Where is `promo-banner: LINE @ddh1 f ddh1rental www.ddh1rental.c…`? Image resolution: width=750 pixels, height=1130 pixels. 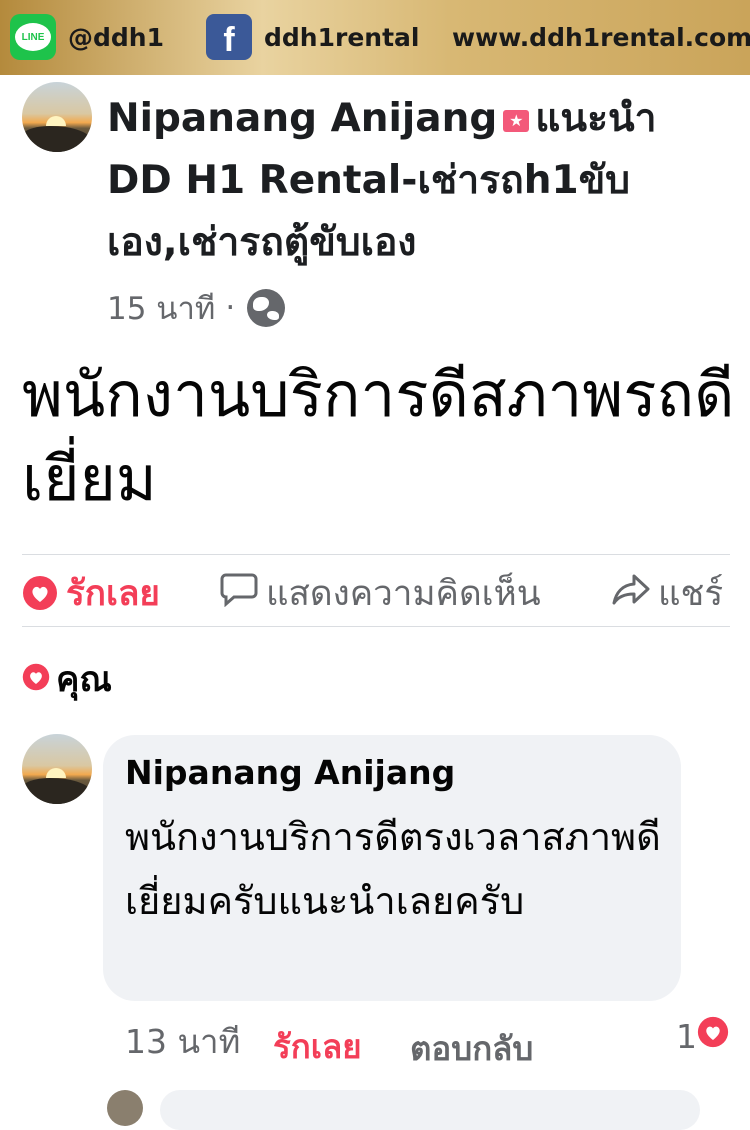
promo-banner: LINE @ddh1 f ddh1rental www.ddh1rental.c… is located at coordinates (375, 37).